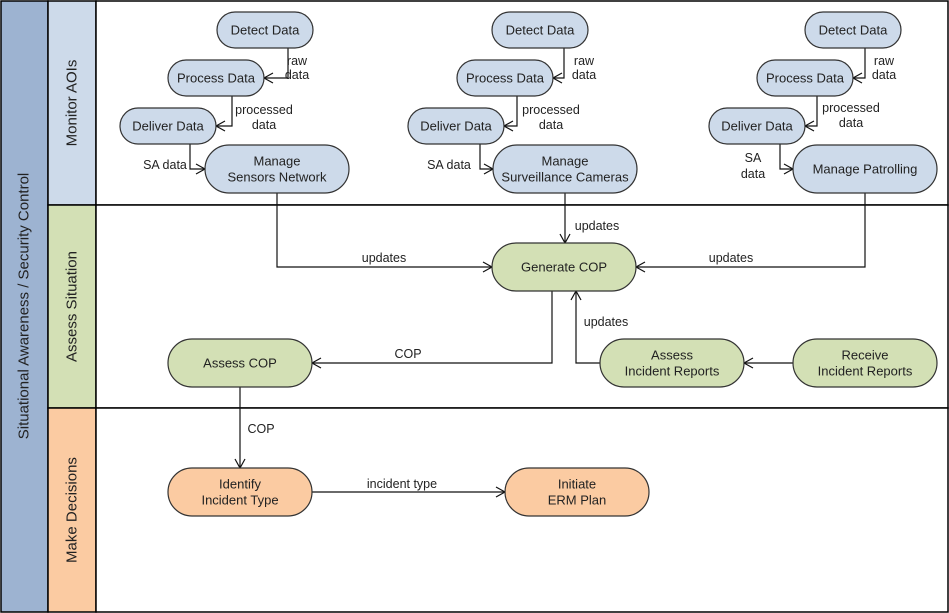 This screenshot has height=613, width=949. I want to click on activity-receiveir: ReceiveIncident Reports, so click(865, 363).